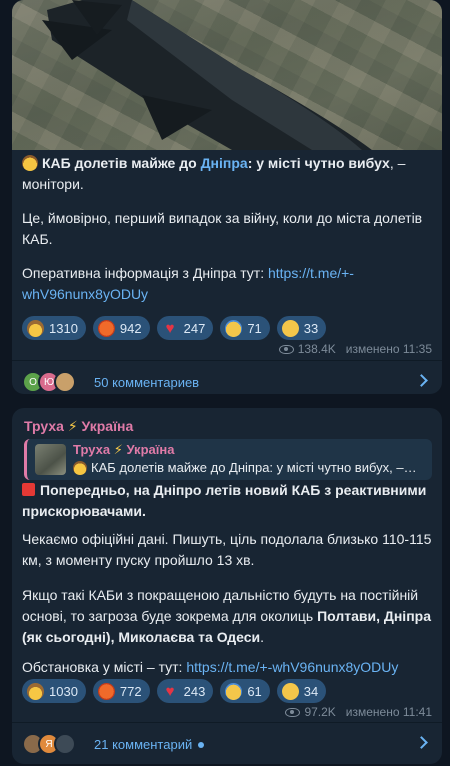 This screenshot has width=450, height=766. I want to click on commenter-avatars: Я, so click(57, 744).